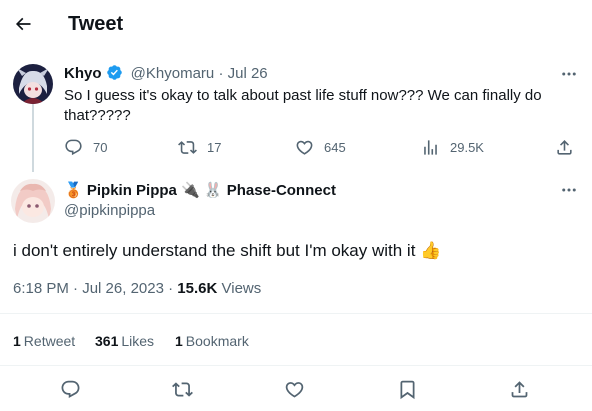  Describe the element at coordinates (217, 341) in the screenshot. I see `bookmarks-stat-label: Bookmark` at that location.